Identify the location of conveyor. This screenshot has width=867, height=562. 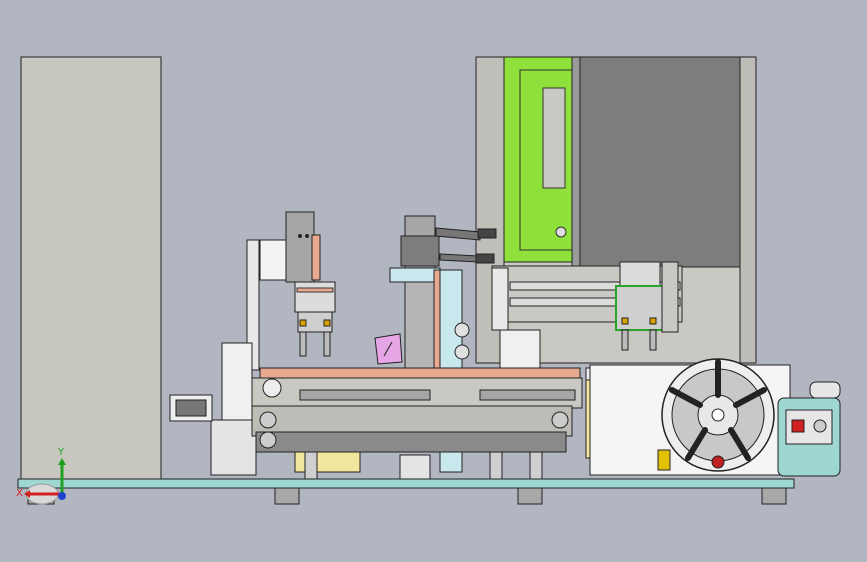
(417, 410).